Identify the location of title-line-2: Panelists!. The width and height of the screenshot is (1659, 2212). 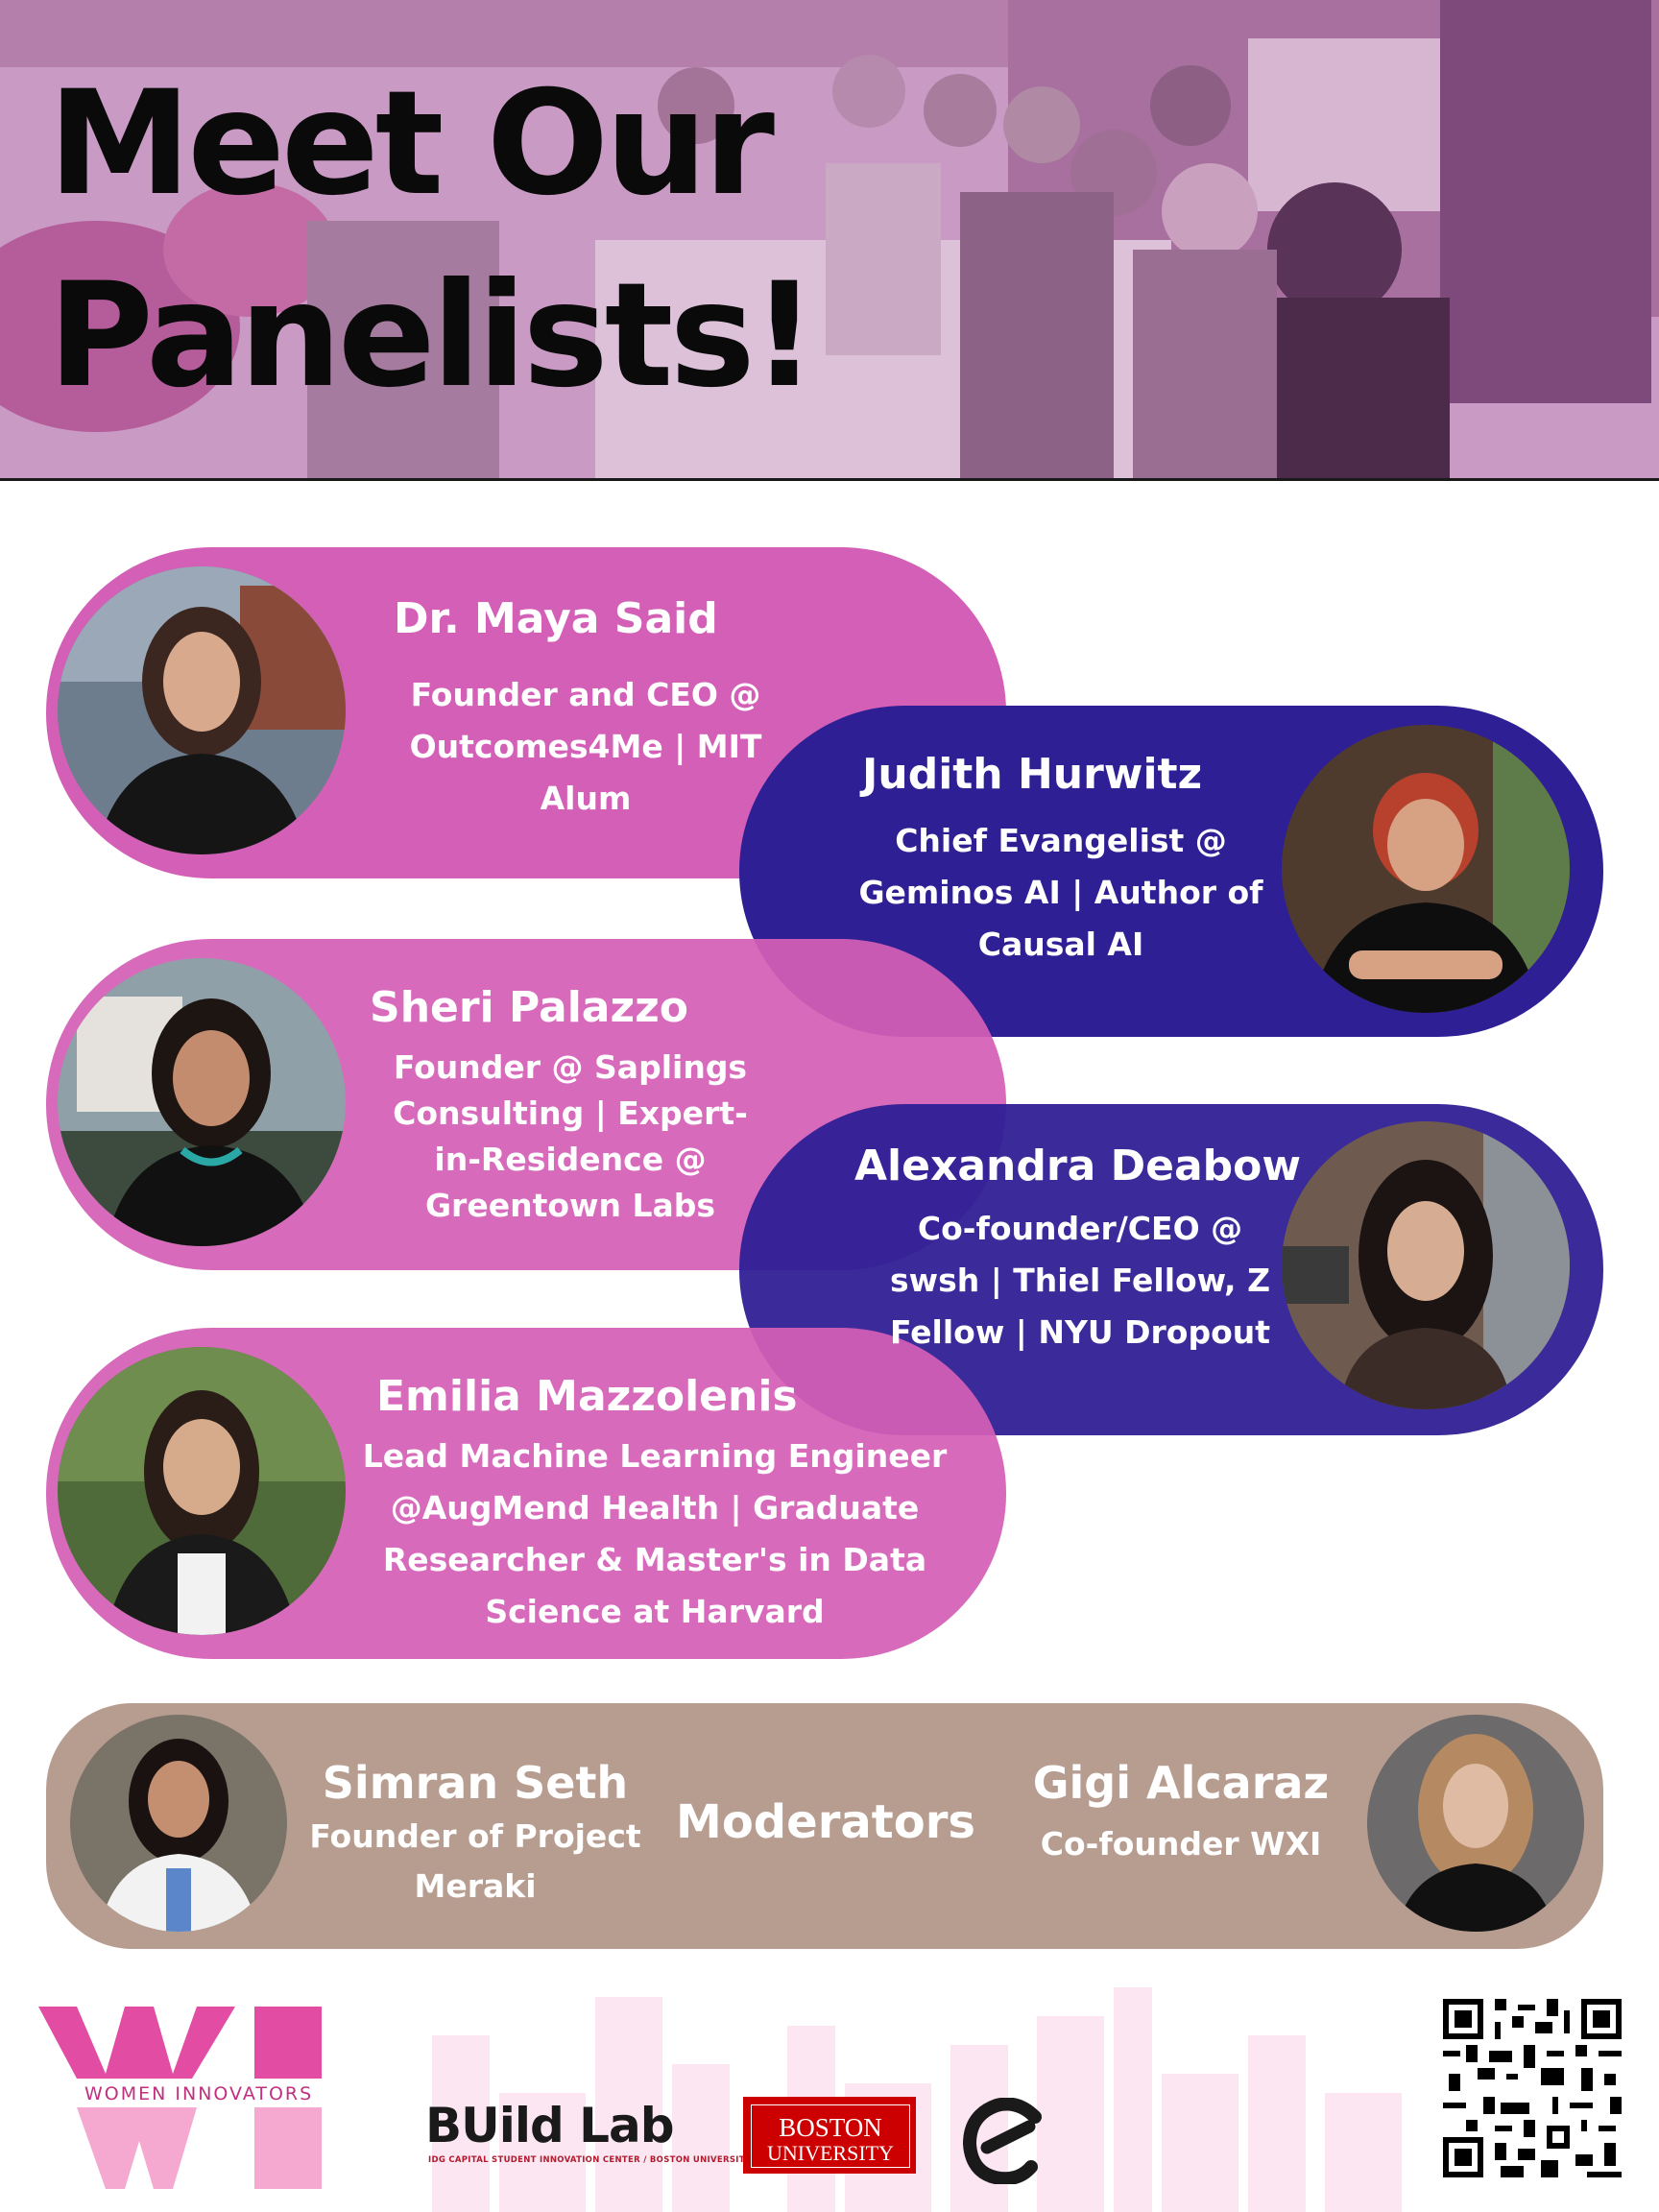
(432, 336).